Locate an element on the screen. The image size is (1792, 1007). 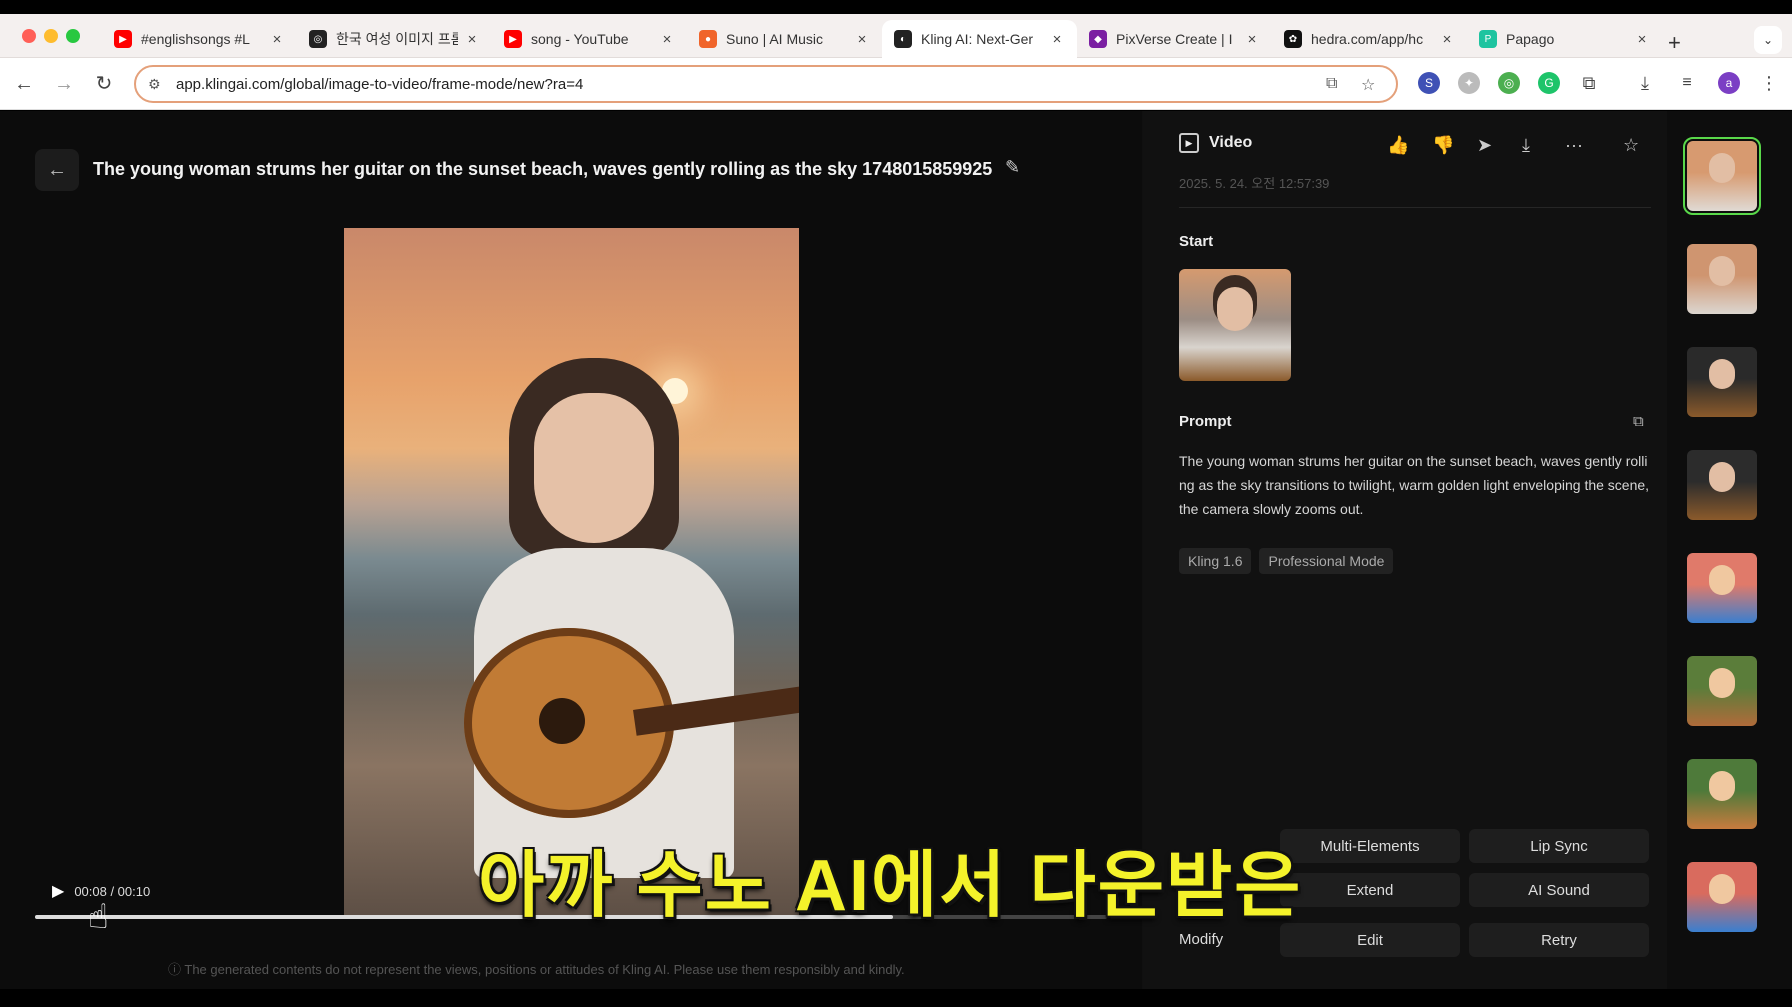
tab-favicon-icon: ● is located at coordinates (708, 39).